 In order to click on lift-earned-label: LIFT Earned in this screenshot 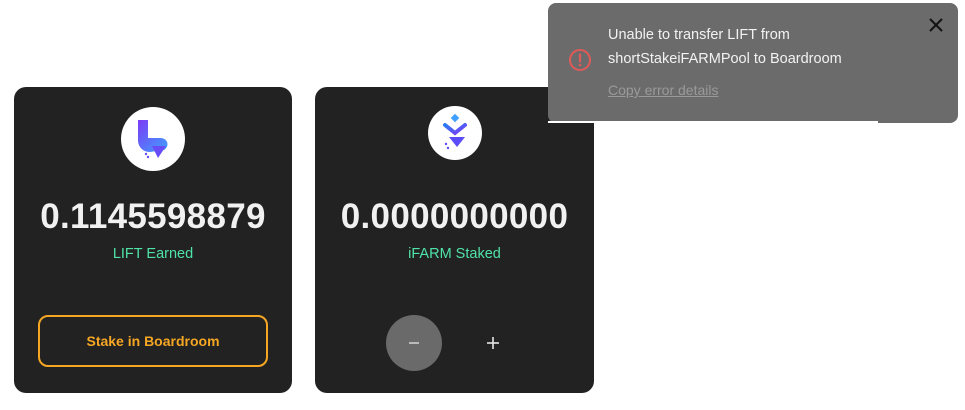, I will do `click(153, 254)`.